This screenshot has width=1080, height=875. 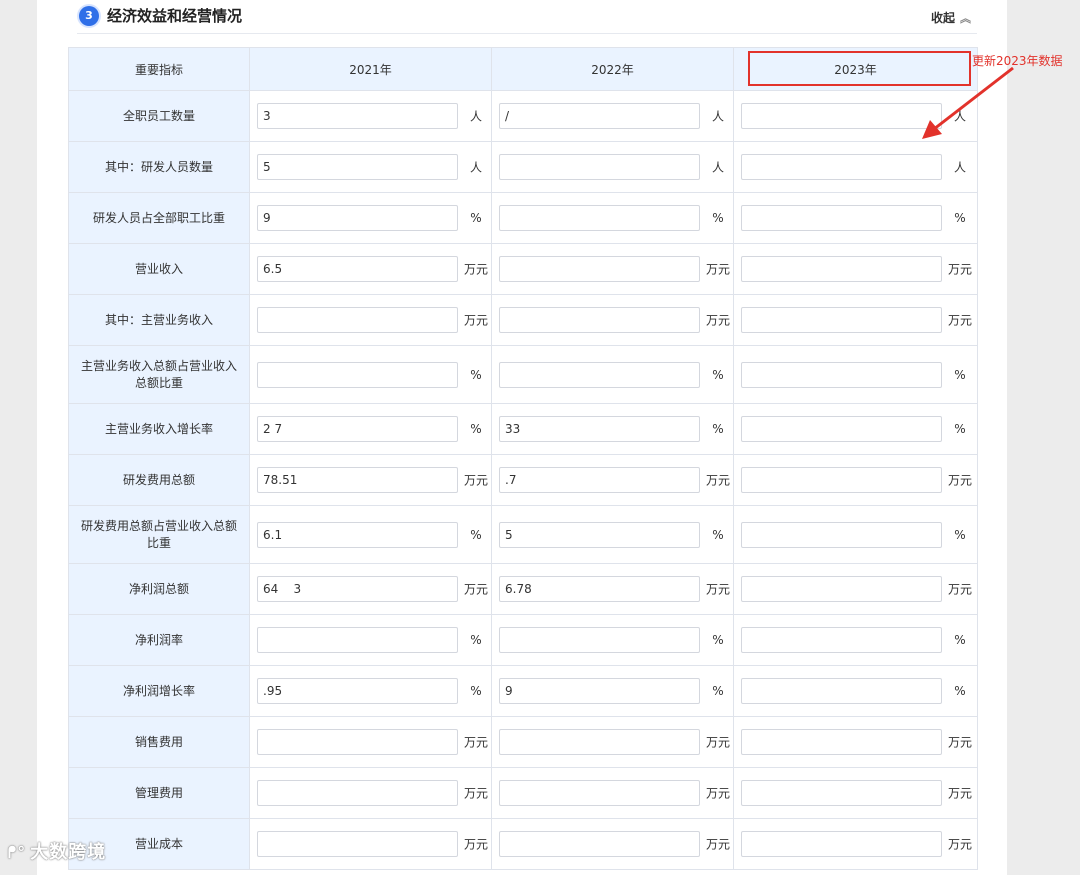 I want to click on table-row: 净利润总额 万元 万元 万元, so click(x=523, y=589).